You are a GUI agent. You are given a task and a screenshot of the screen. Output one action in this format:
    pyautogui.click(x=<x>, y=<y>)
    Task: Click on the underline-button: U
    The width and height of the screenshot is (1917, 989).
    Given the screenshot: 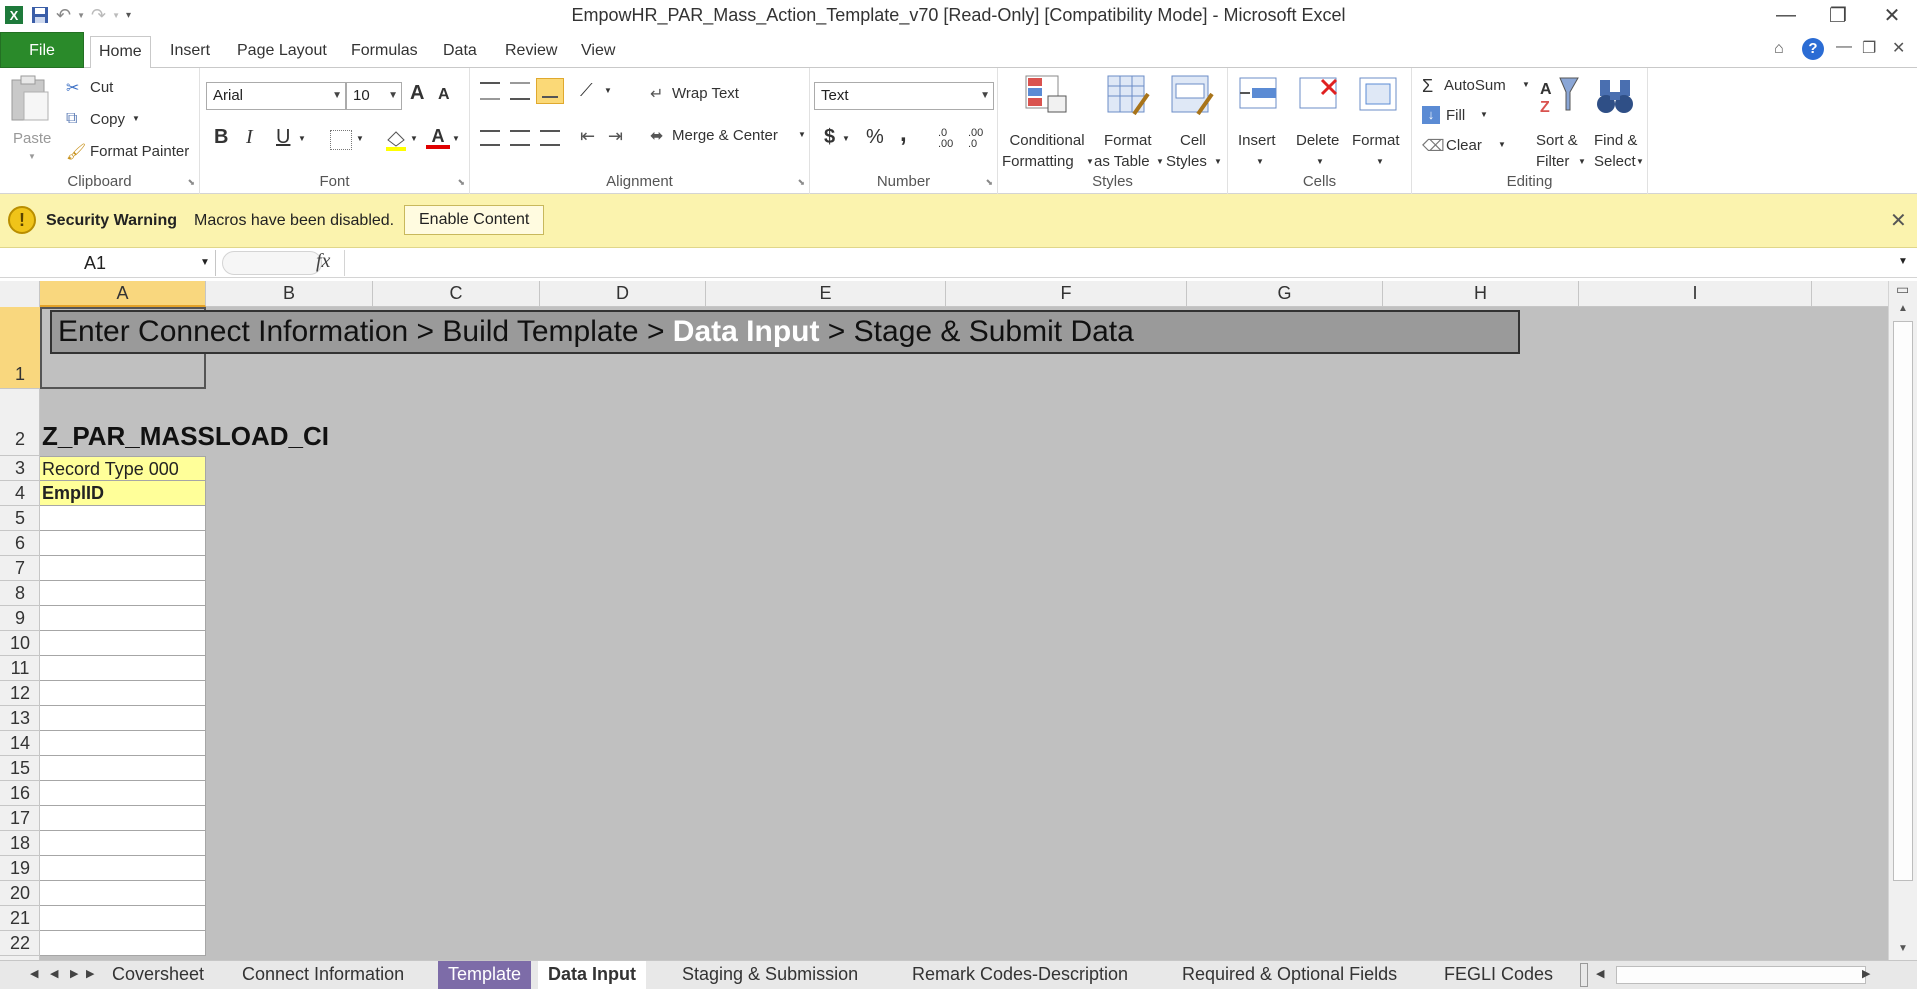 What is the action you would take?
    pyautogui.click(x=283, y=137)
    